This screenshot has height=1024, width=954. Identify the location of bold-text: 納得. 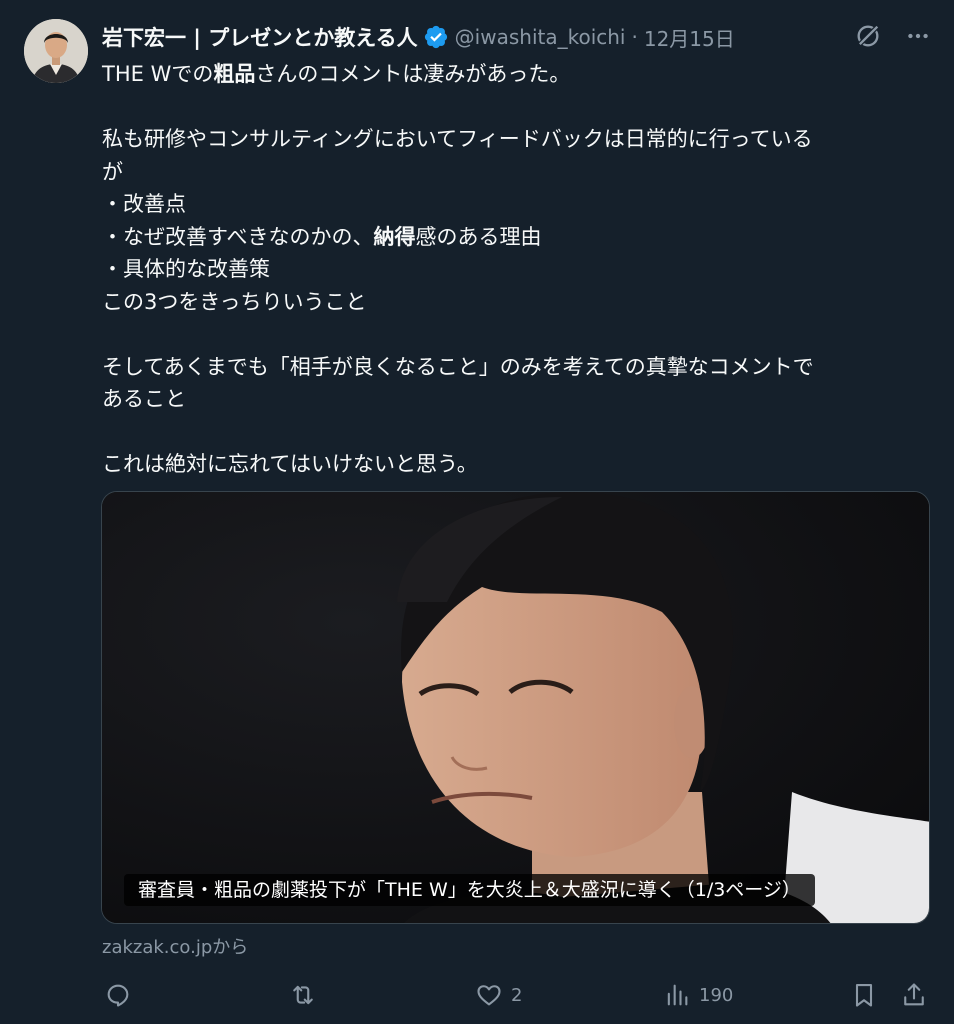
(394, 236).